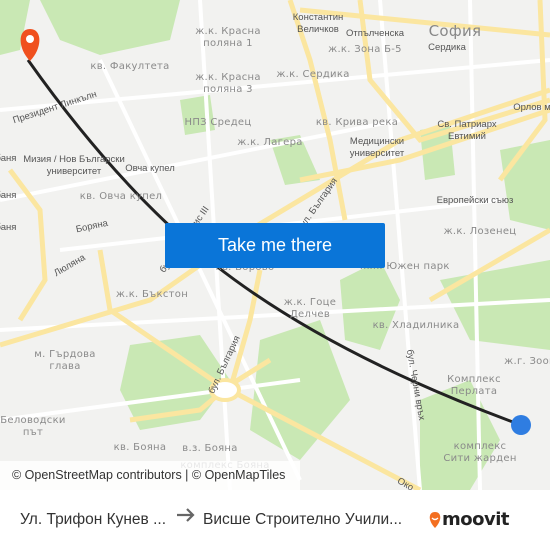 This screenshot has width=550, height=550. What do you see at coordinates (357, 122) in the screenshot?
I see `map-label: кв. Крива река` at bounding box center [357, 122].